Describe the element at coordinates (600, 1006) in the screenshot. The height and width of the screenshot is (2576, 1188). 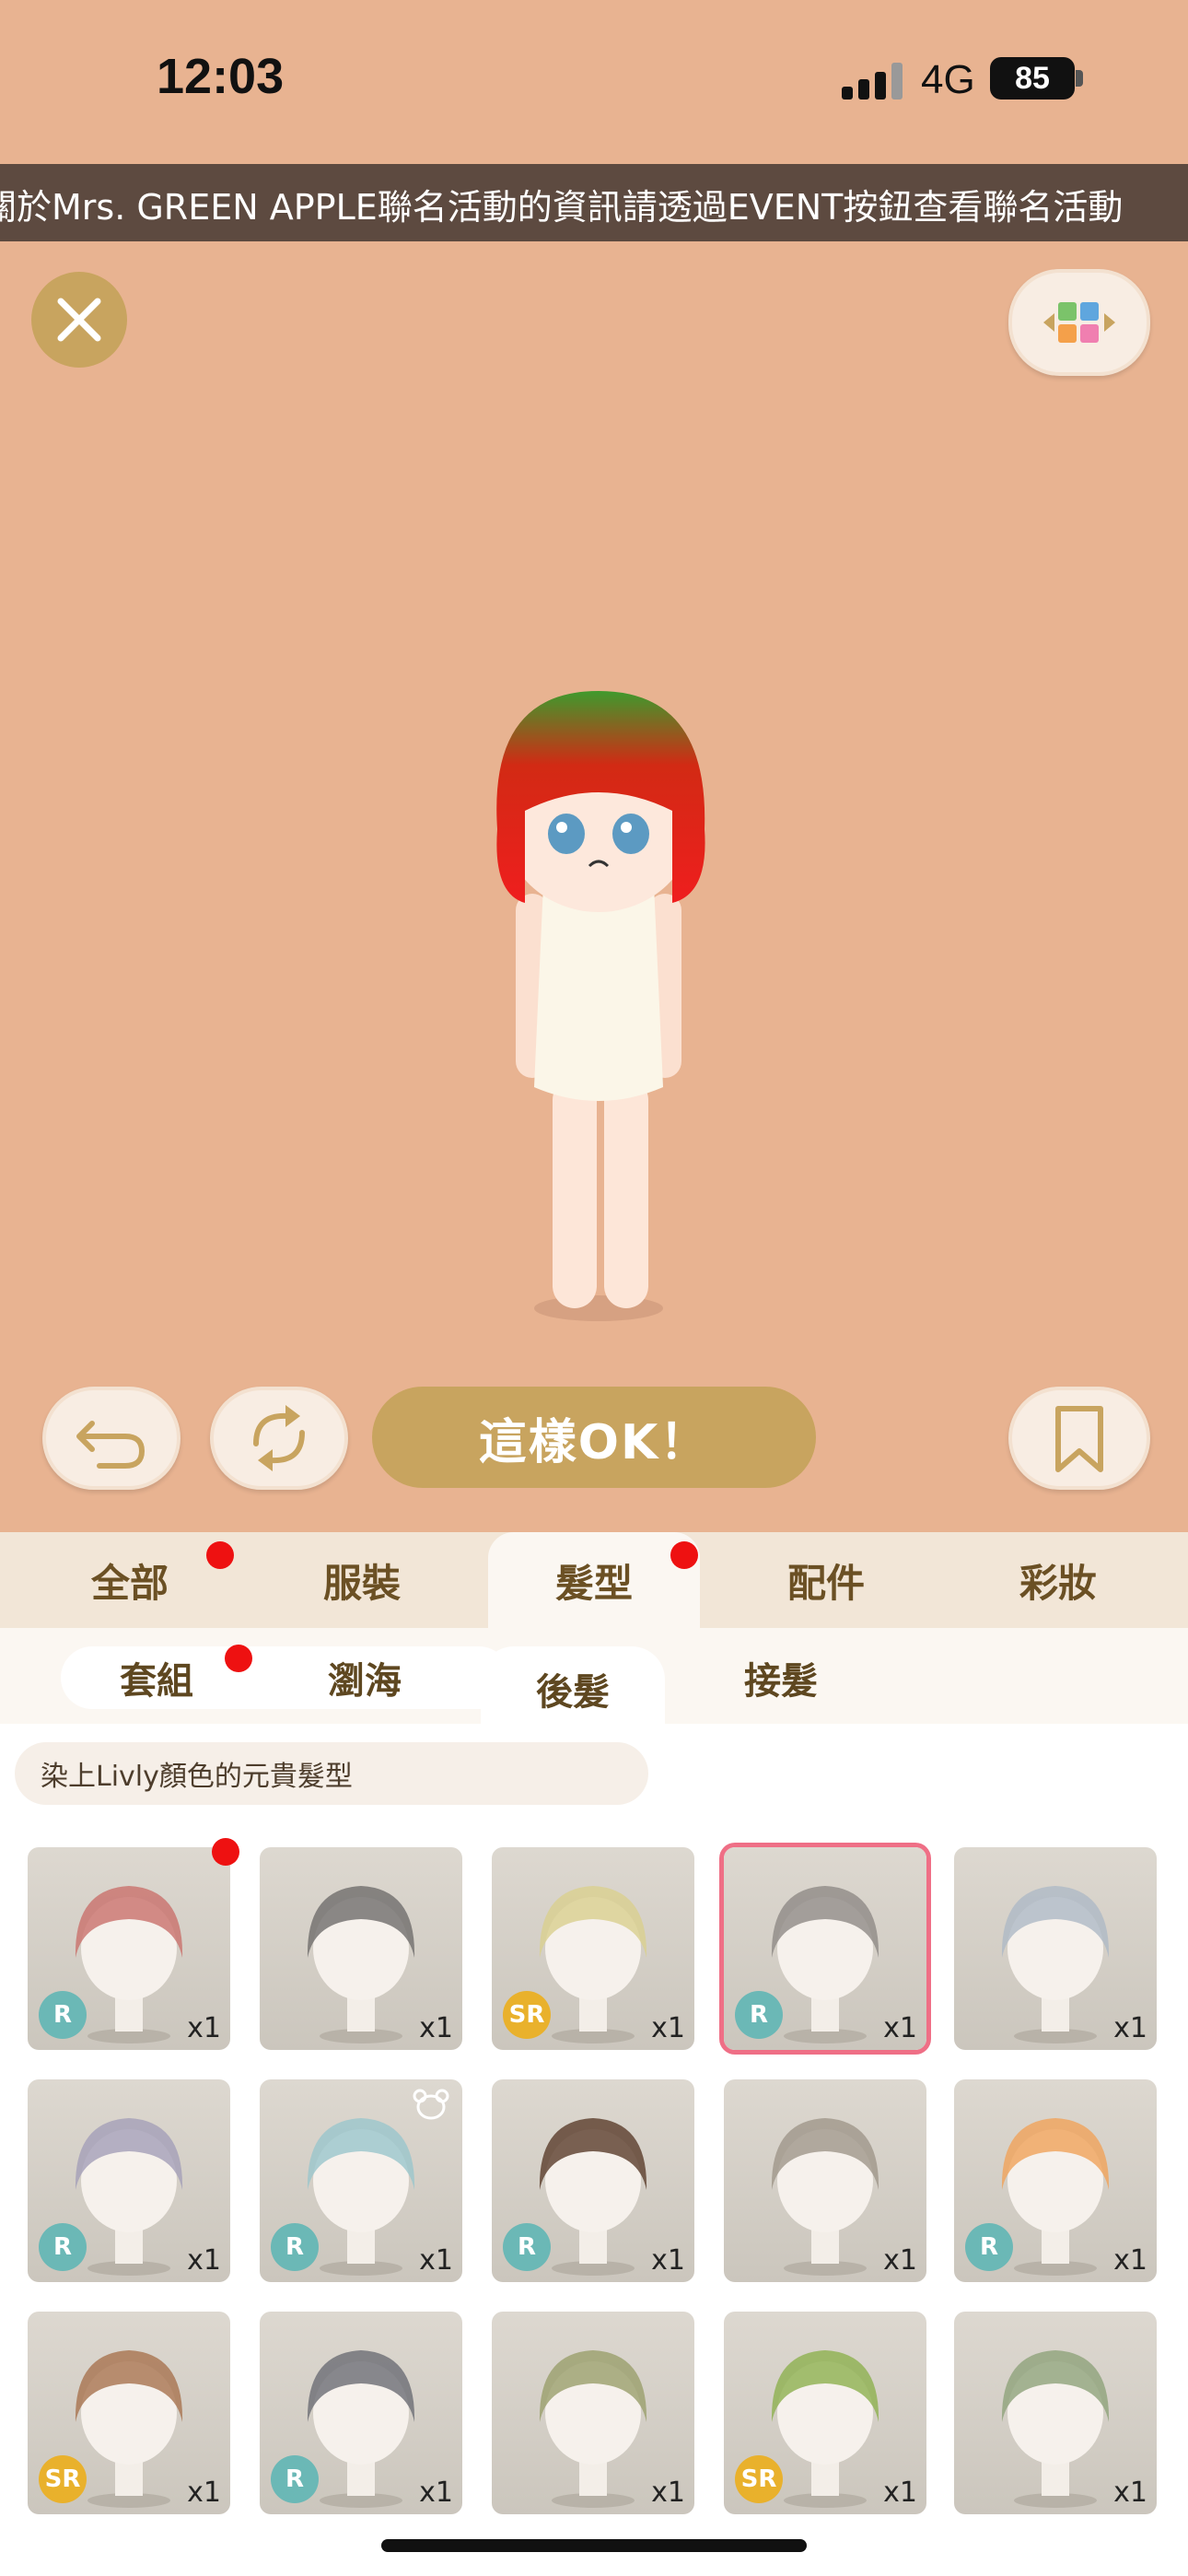
I see `avatar-figure` at that location.